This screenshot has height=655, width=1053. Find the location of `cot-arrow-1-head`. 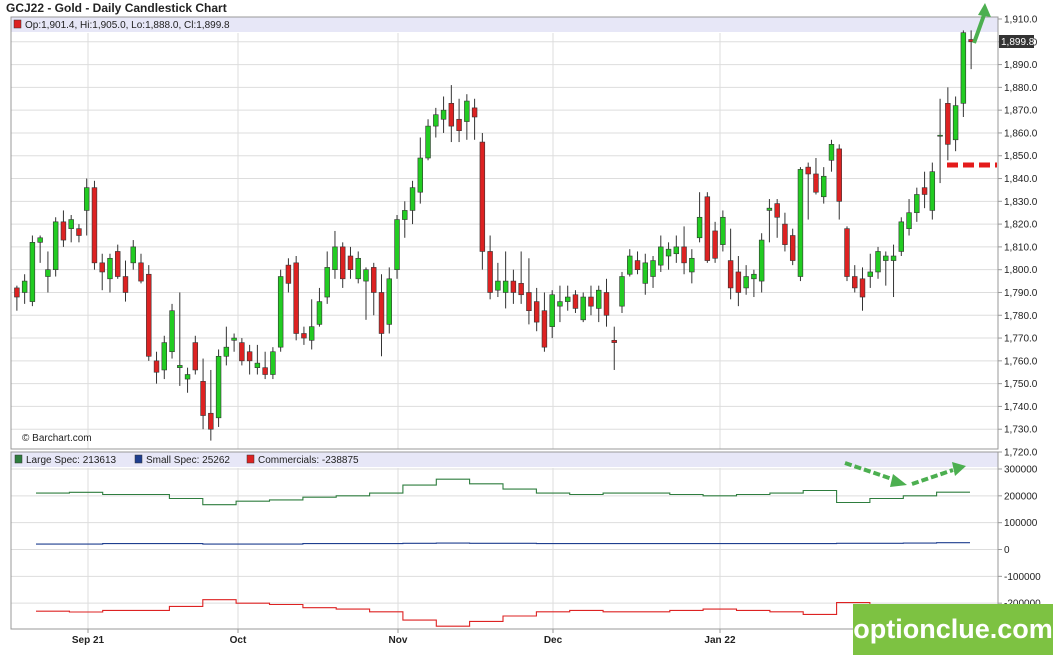

cot-arrow-1-head is located at coordinates (898, 480).